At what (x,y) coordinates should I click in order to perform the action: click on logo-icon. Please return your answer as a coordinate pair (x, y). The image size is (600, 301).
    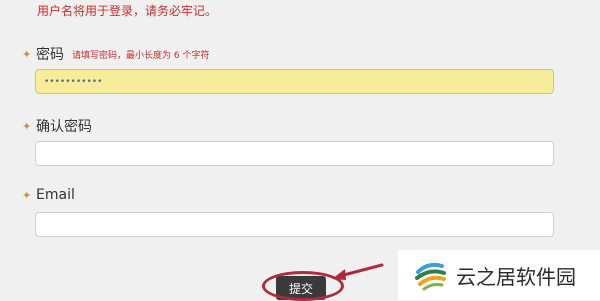
    Looking at the image, I should click on (430, 276).